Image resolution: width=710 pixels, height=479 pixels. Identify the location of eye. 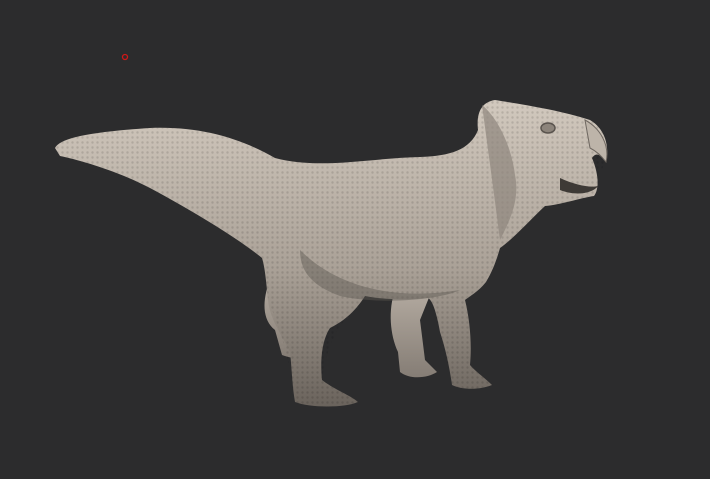
(548, 128).